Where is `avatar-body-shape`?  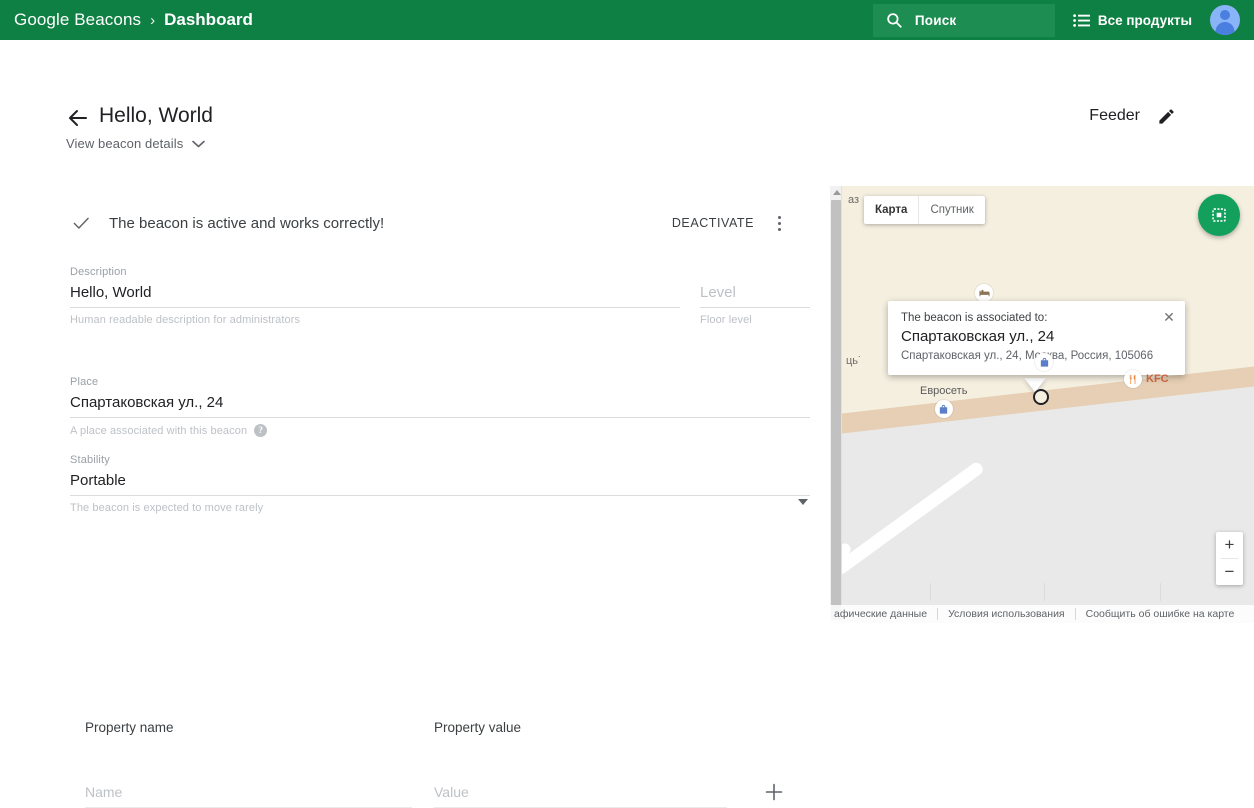
avatar-body-shape is located at coordinates (1225, 28).